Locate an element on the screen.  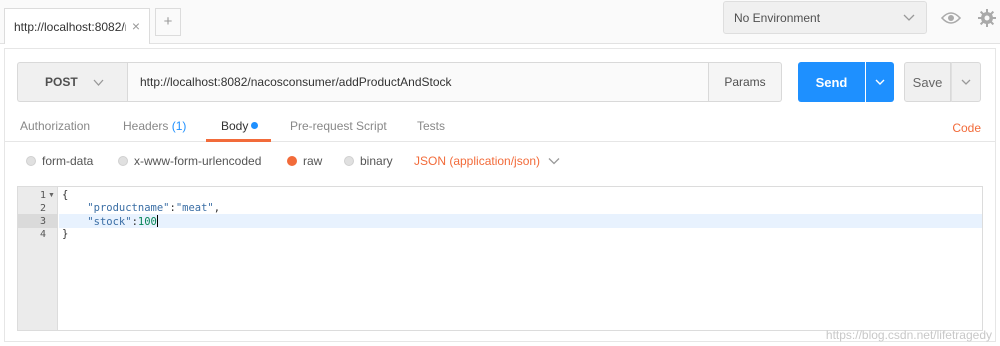
code-line-4: } is located at coordinates (65, 234).